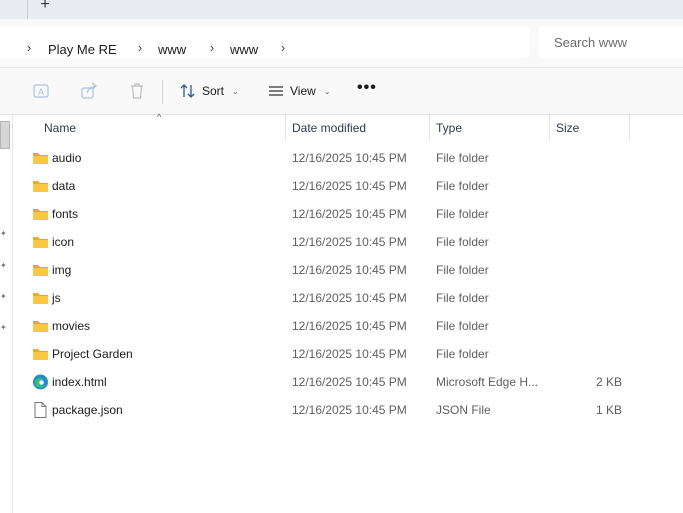 This screenshot has height=513, width=683. What do you see at coordinates (45, 8) in the screenshot?
I see `new-tab-button: +` at bounding box center [45, 8].